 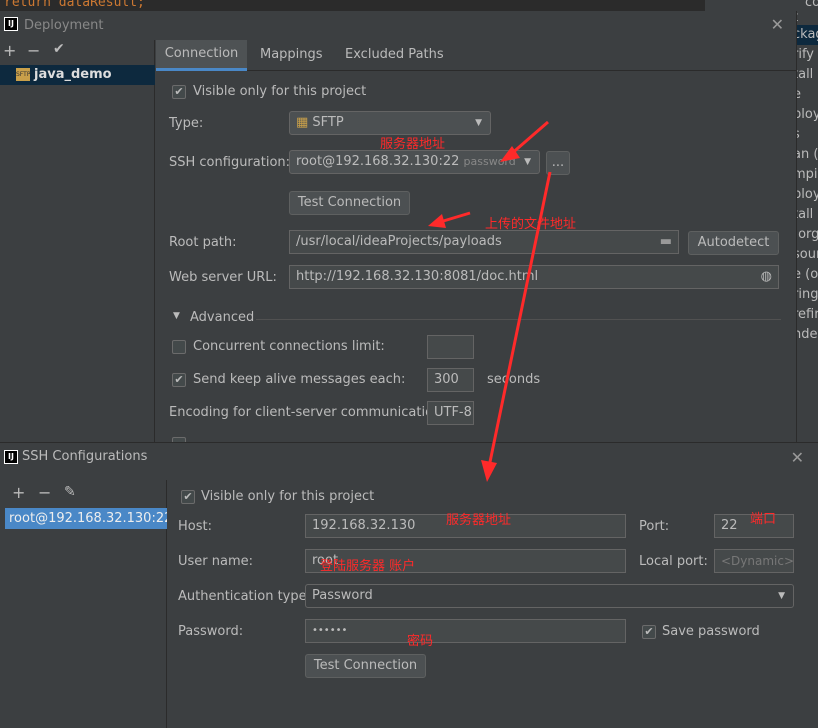 What do you see at coordinates (711, 631) in the screenshot?
I see `save-password-label: Save password` at bounding box center [711, 631].